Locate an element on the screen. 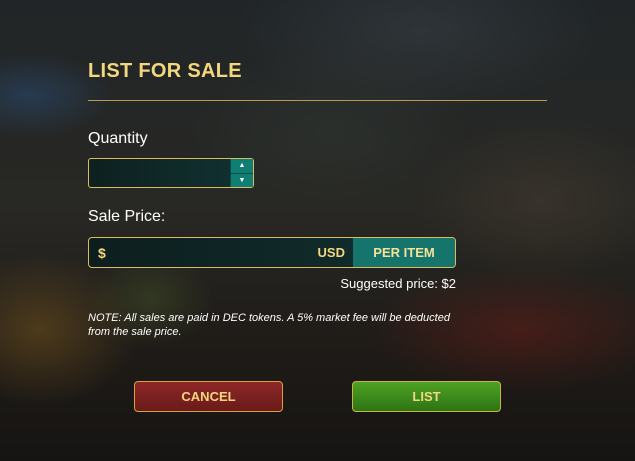 This screenshot has width=635, height=461. quantity-label: Quantity is located at coordinates (118, 138).